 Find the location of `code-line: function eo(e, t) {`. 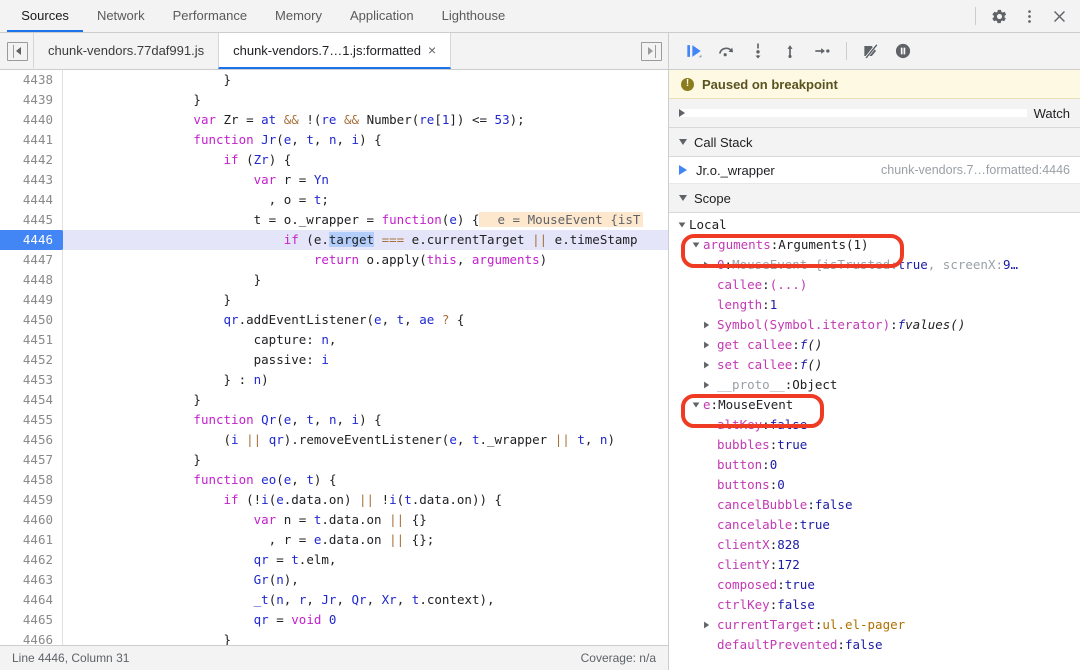

code-line: function eo(e, t) { is located at coordinates (365, 480).